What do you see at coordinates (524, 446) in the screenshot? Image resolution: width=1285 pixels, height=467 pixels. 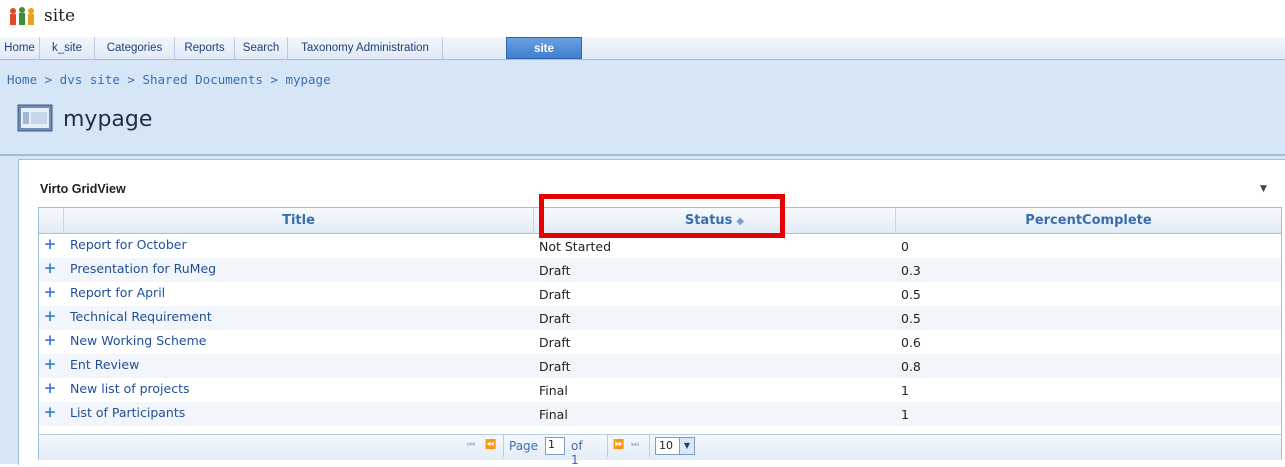 I see `page-label: Page` at bounding box center [524, 446].